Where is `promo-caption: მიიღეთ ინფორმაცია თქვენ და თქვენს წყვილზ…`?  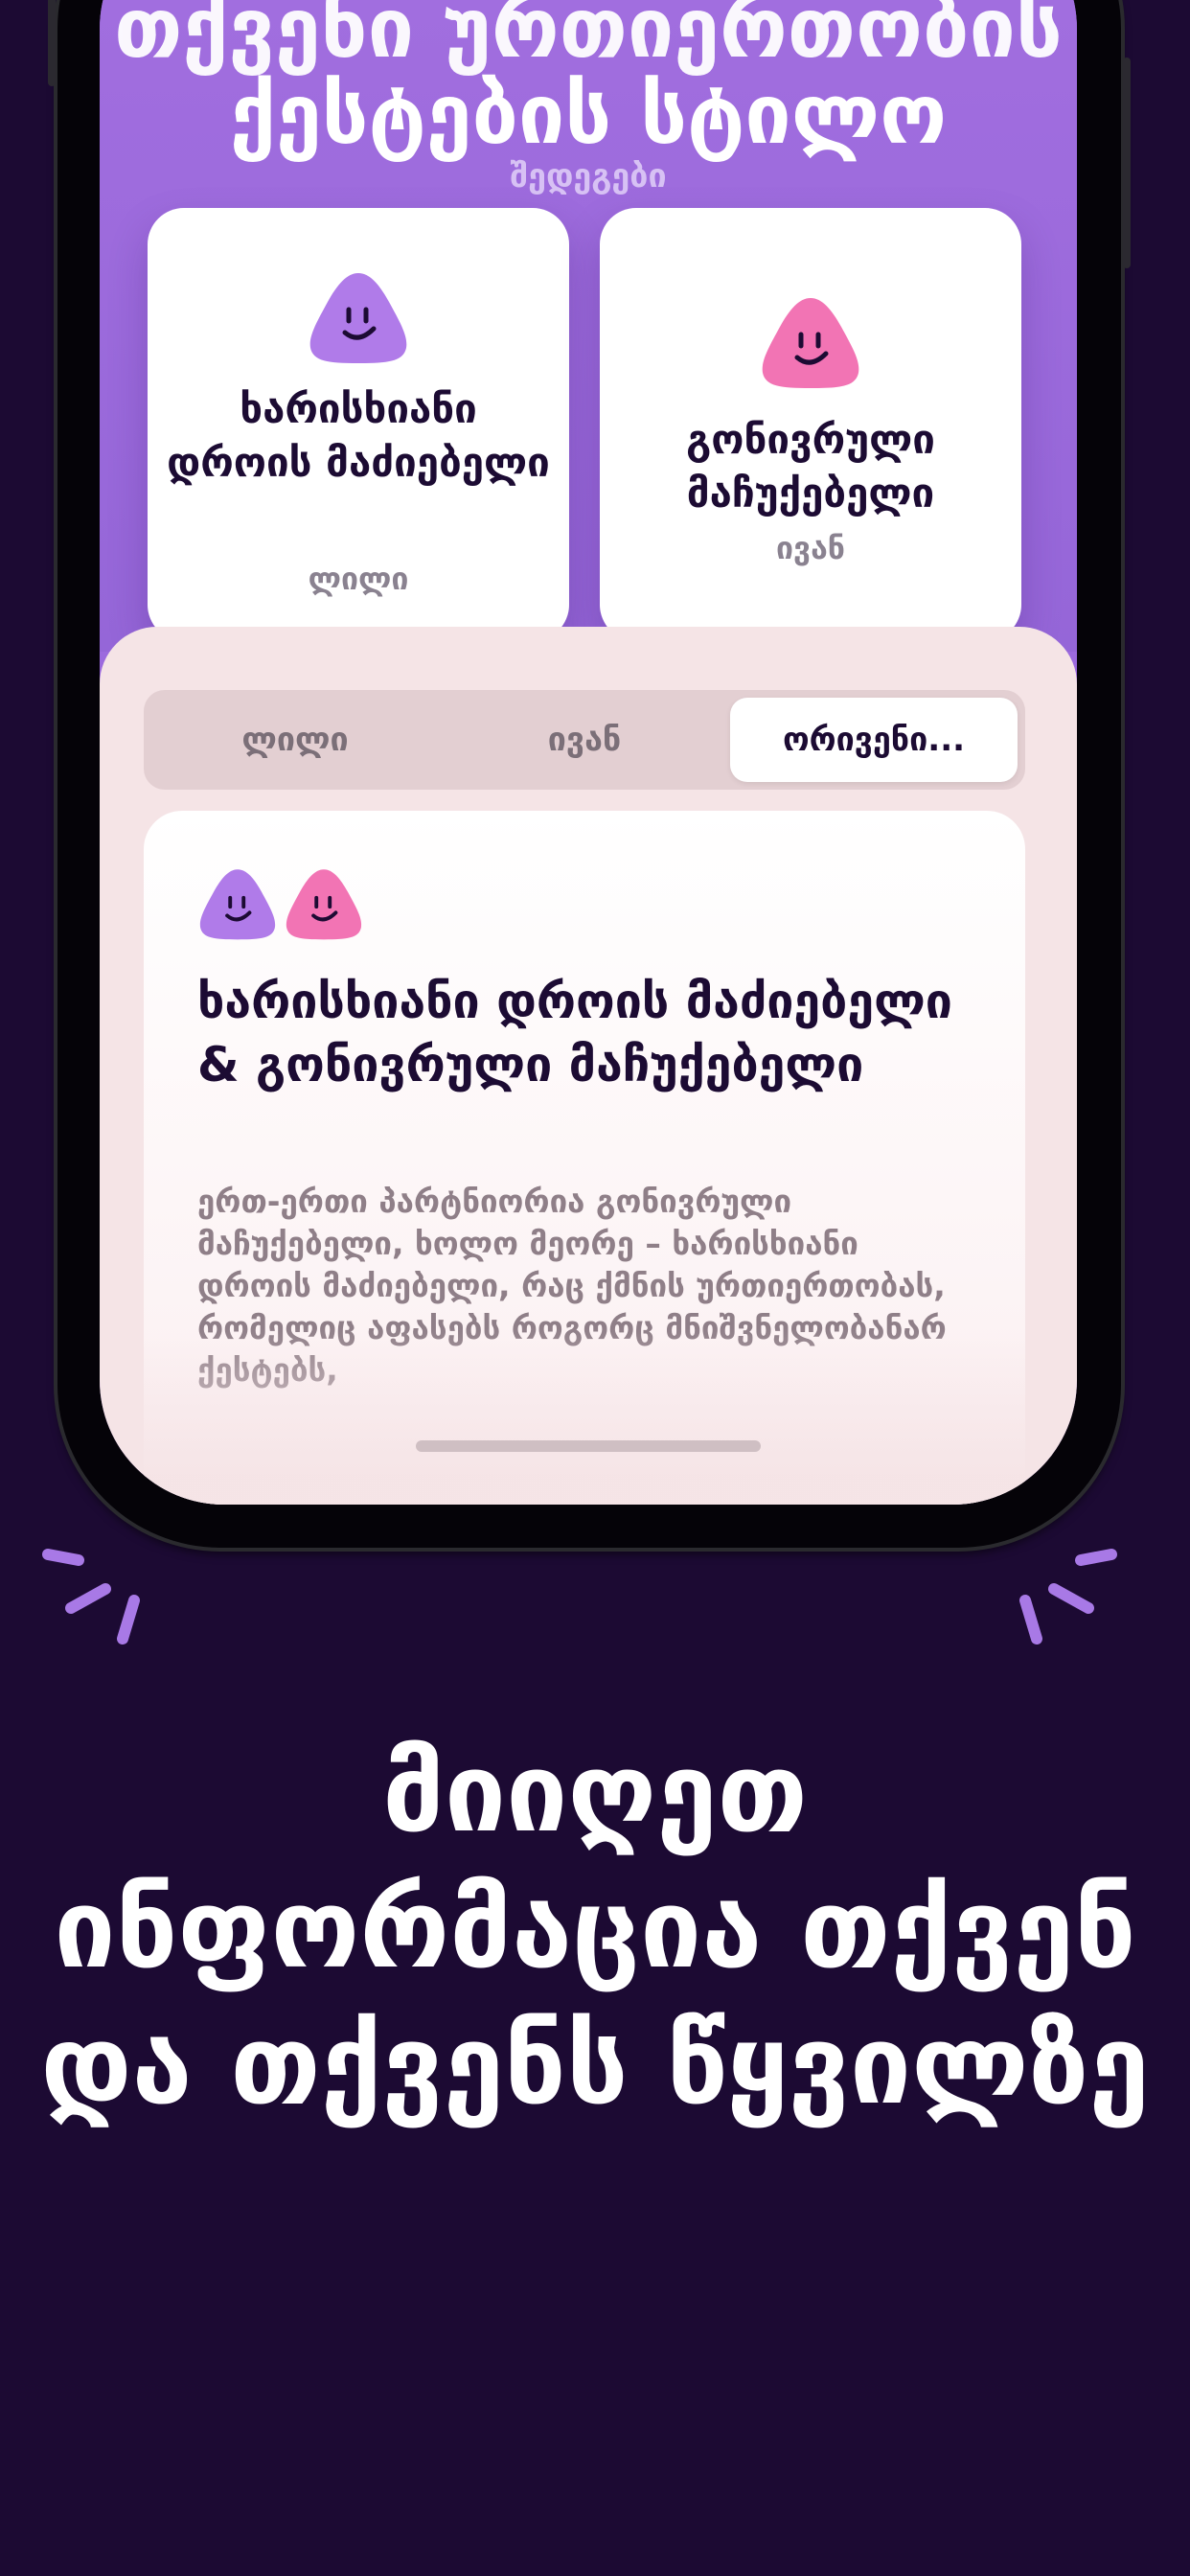 promo-caption: მიიღეთ ინფორმაცია თქვენ და თქვენს წყვილზ… is located at coordinates (595, 1928).